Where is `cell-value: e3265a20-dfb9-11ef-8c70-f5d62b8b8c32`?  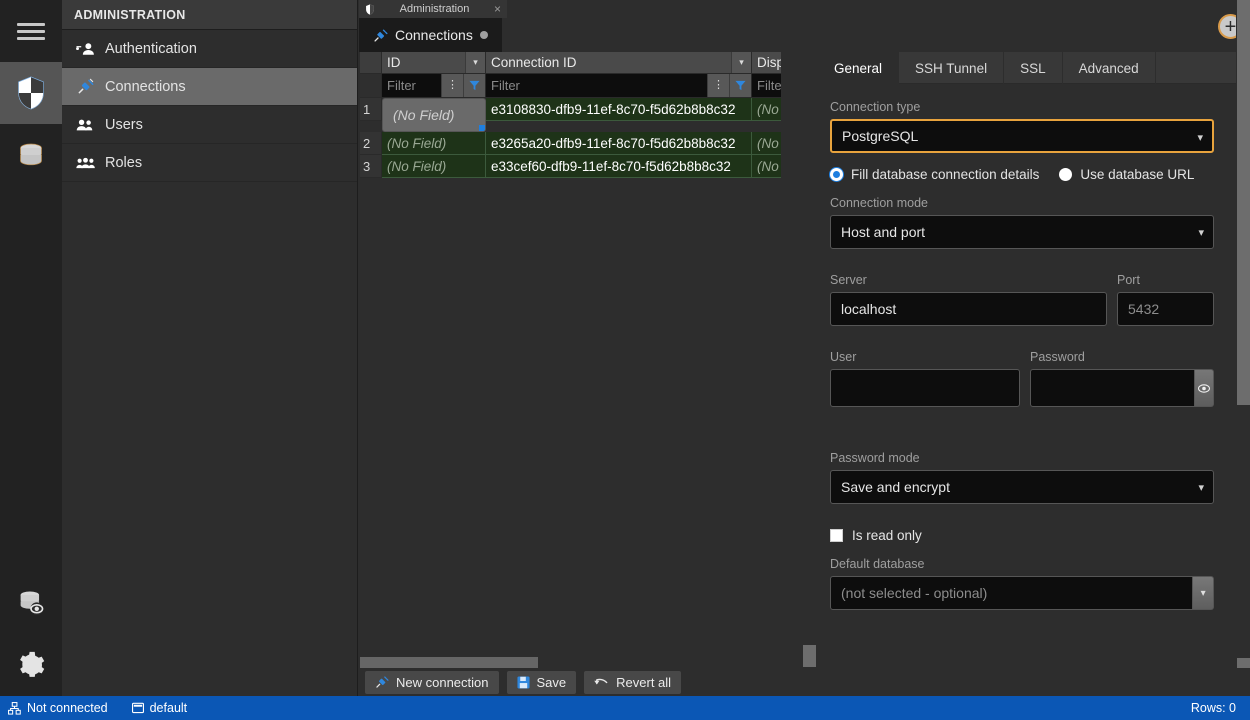 cell-value: e3265a20-dfb9-11ef-8c70-f5d62b8b8c32 is located at coordinates (613, 143).